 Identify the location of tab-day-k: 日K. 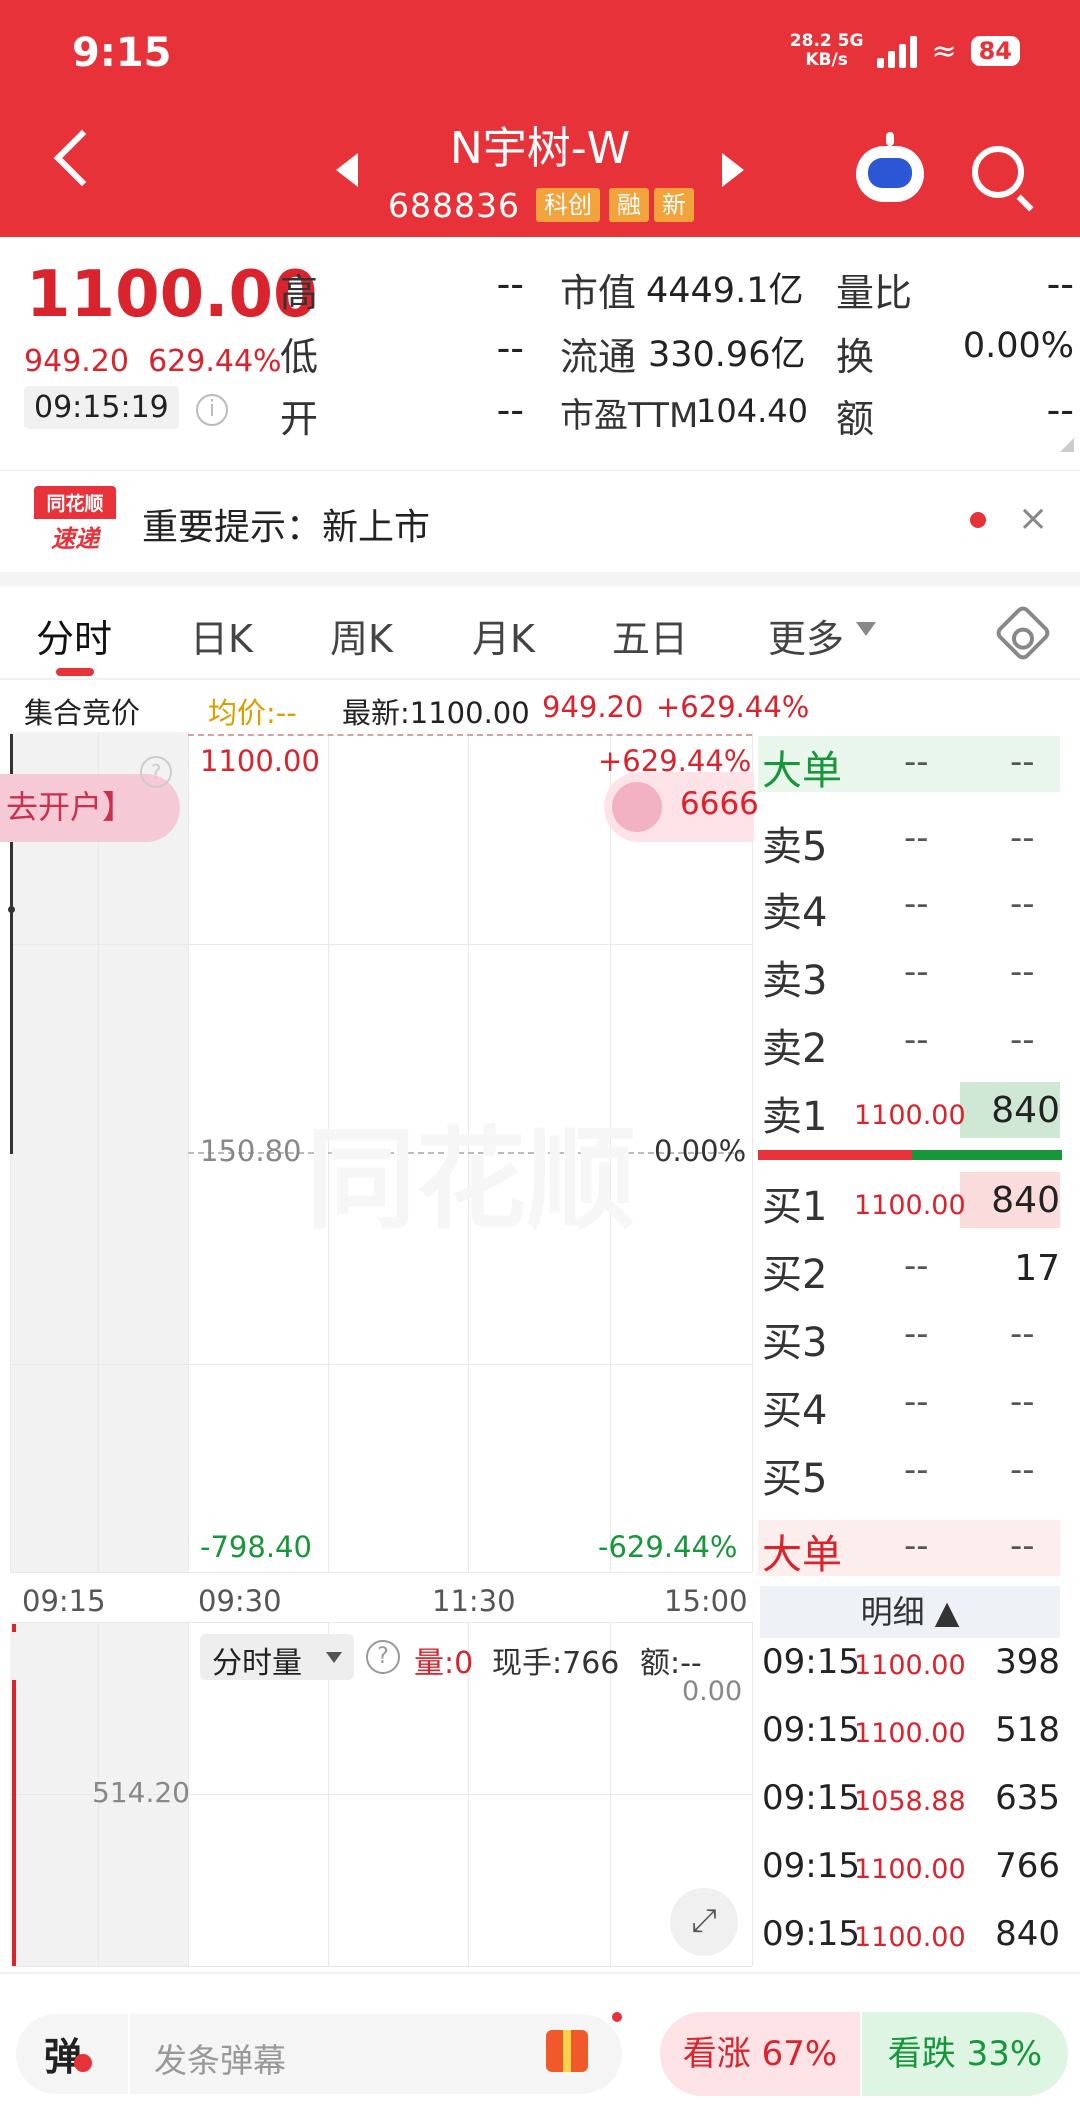
(221, 635).